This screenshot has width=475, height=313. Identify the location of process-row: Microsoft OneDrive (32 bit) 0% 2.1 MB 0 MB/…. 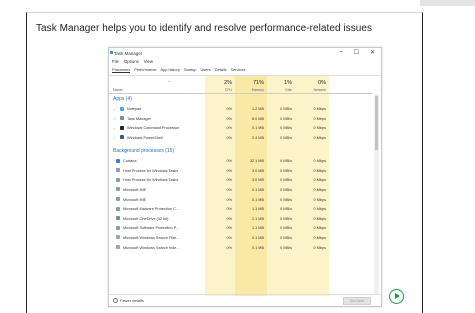
(241, 218).